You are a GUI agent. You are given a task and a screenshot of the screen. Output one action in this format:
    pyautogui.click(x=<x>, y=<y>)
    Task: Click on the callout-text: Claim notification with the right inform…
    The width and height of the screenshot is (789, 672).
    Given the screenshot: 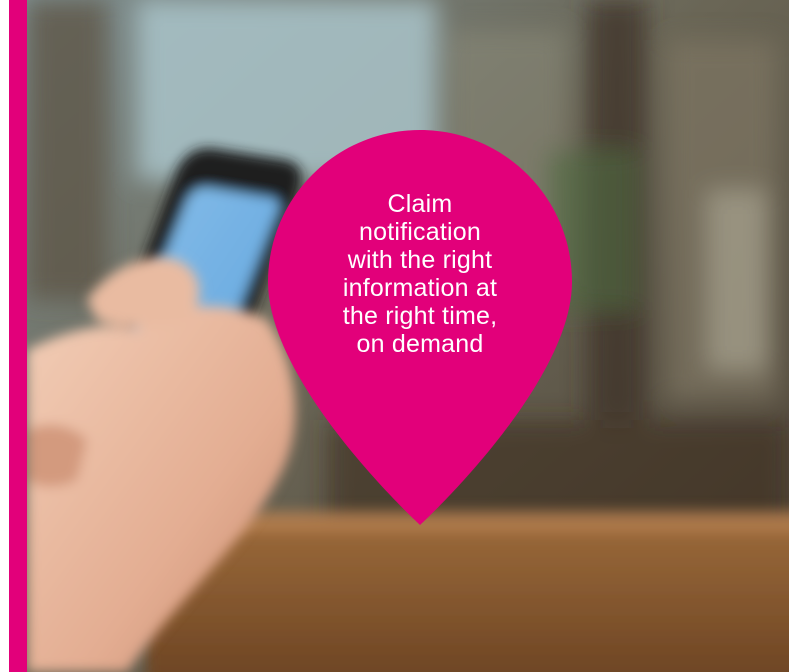 What is the action you would take?
    pyautogui.click(x=420, y=274)
    